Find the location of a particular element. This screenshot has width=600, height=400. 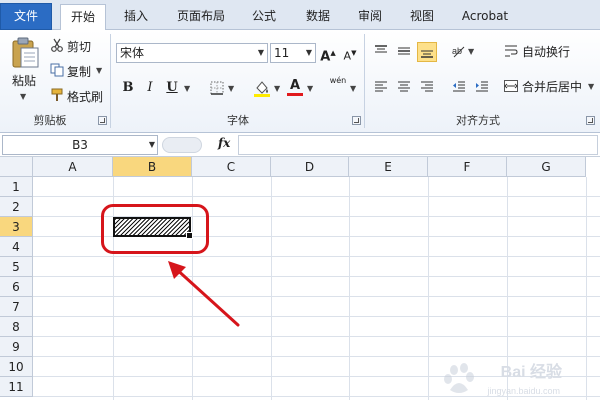

annotation-highlight-box is located at coordinates (155, 229).